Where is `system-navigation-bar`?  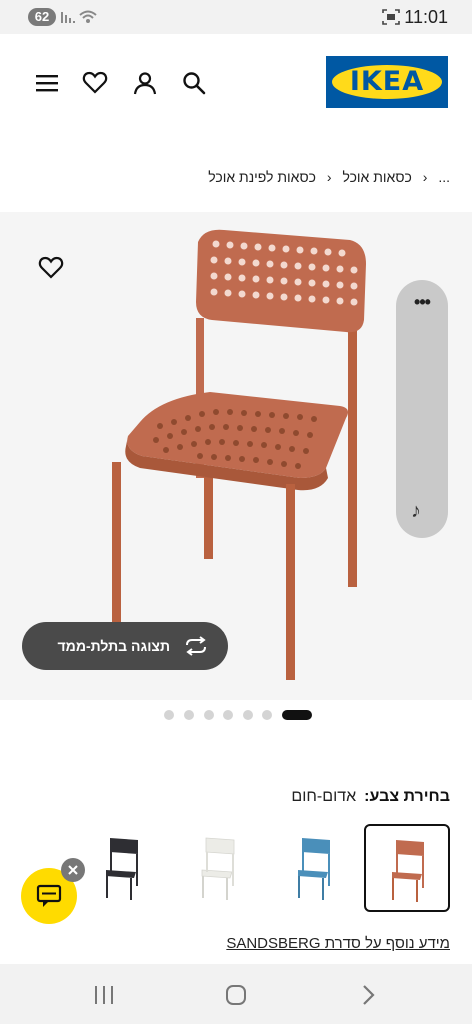 system-navigation-bar is located at coordinates (236, 994).